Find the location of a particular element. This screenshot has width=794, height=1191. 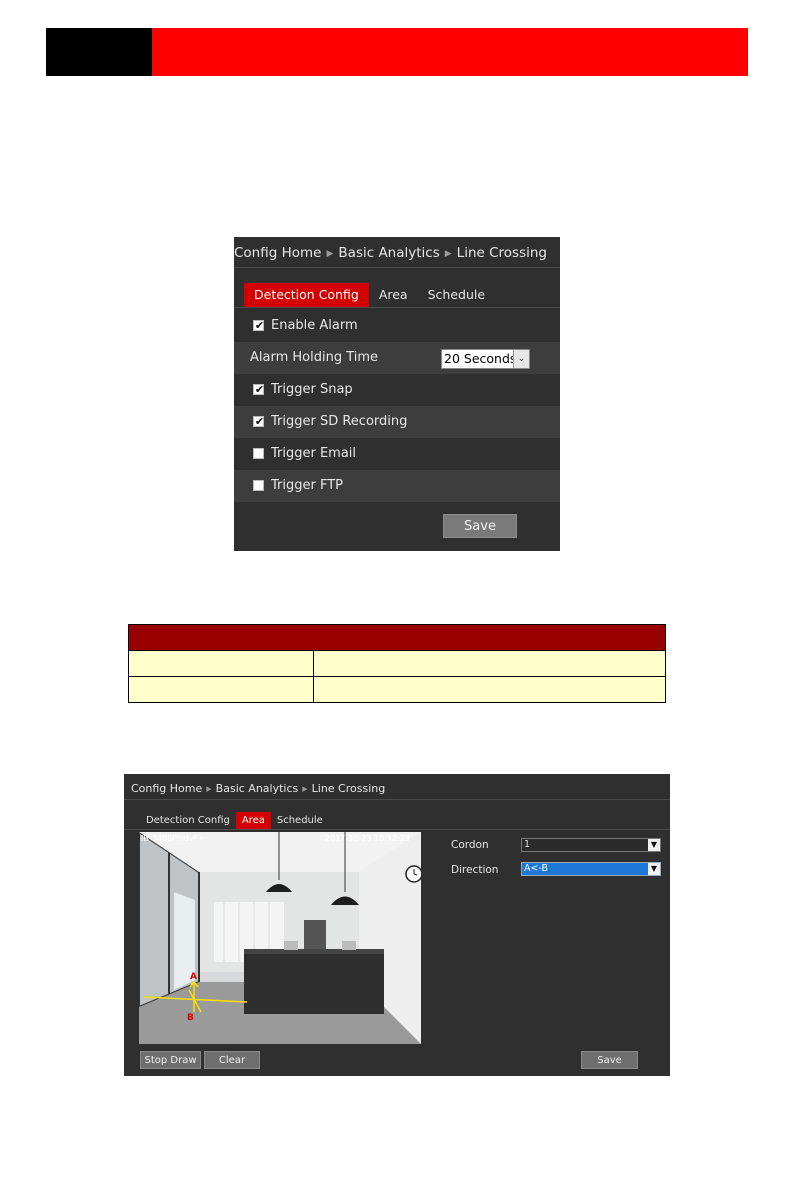

enable-alarm-row: ✔ Enable Alarm is located at coordinates (397, 326).